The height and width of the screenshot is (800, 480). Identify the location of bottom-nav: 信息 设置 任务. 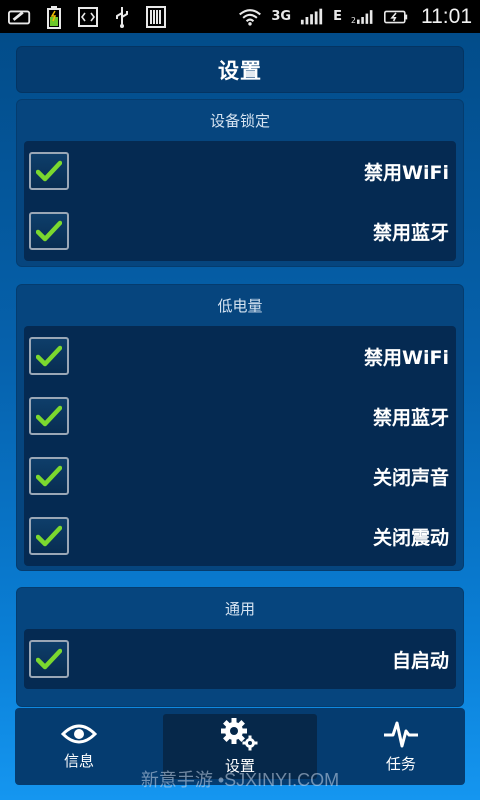
(240, 746).